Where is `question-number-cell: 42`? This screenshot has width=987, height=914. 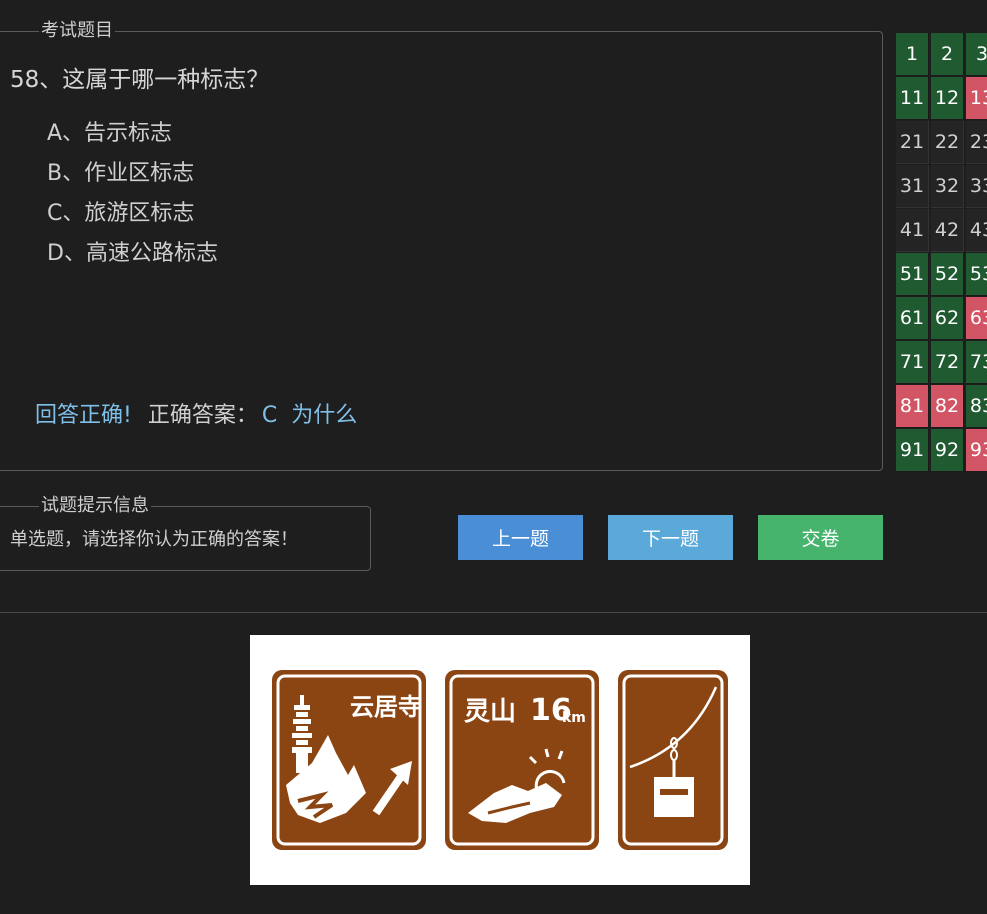
question-number-cell: 42 is located at coordinates (947, 230).